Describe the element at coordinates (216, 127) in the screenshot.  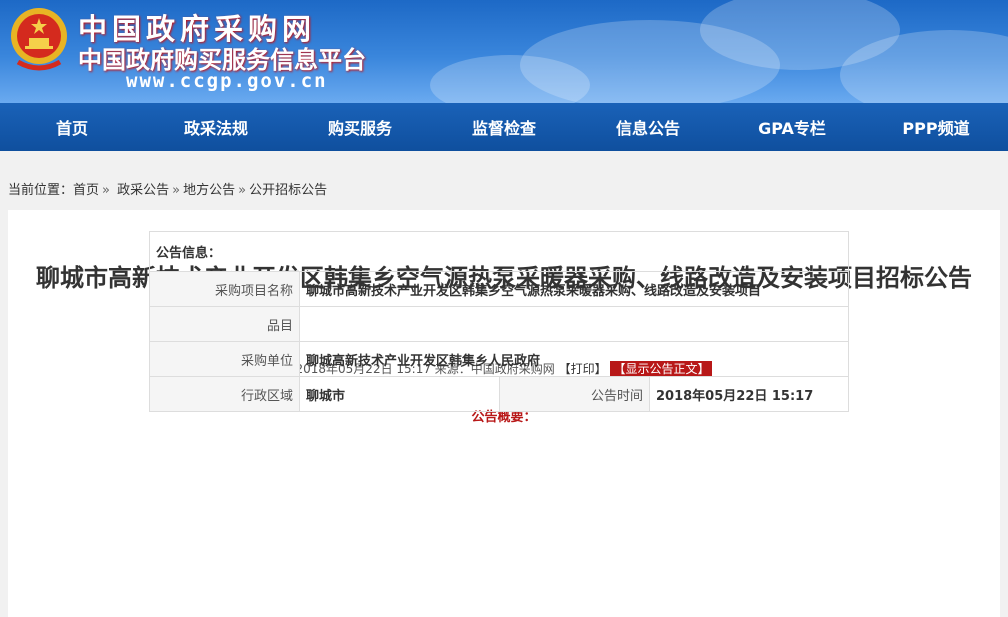
I see `nav-item-regulations: 政采法规` at that location.